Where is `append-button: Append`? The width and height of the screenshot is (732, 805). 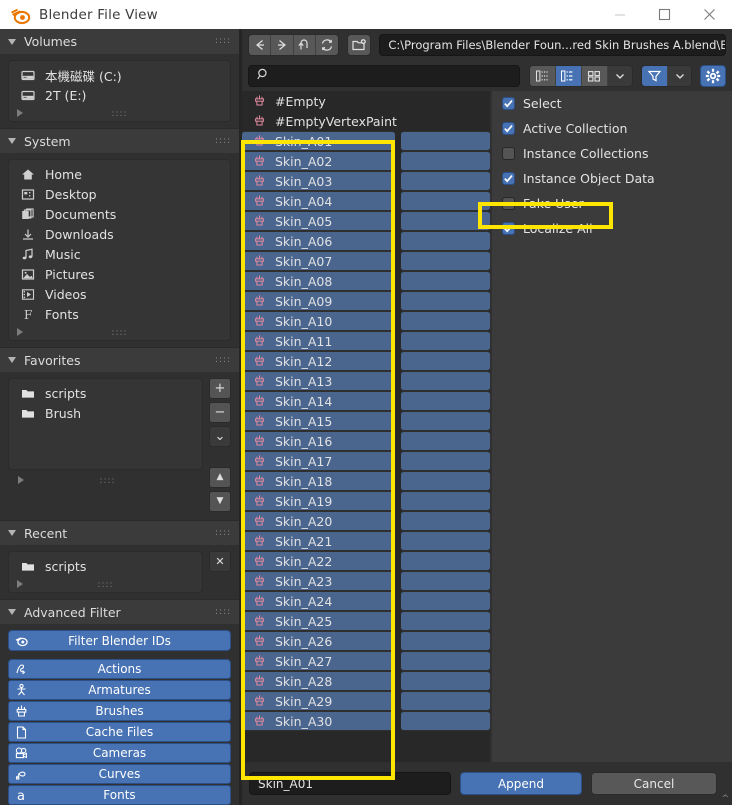 append-button: Append is located at coordinates (521, 783).